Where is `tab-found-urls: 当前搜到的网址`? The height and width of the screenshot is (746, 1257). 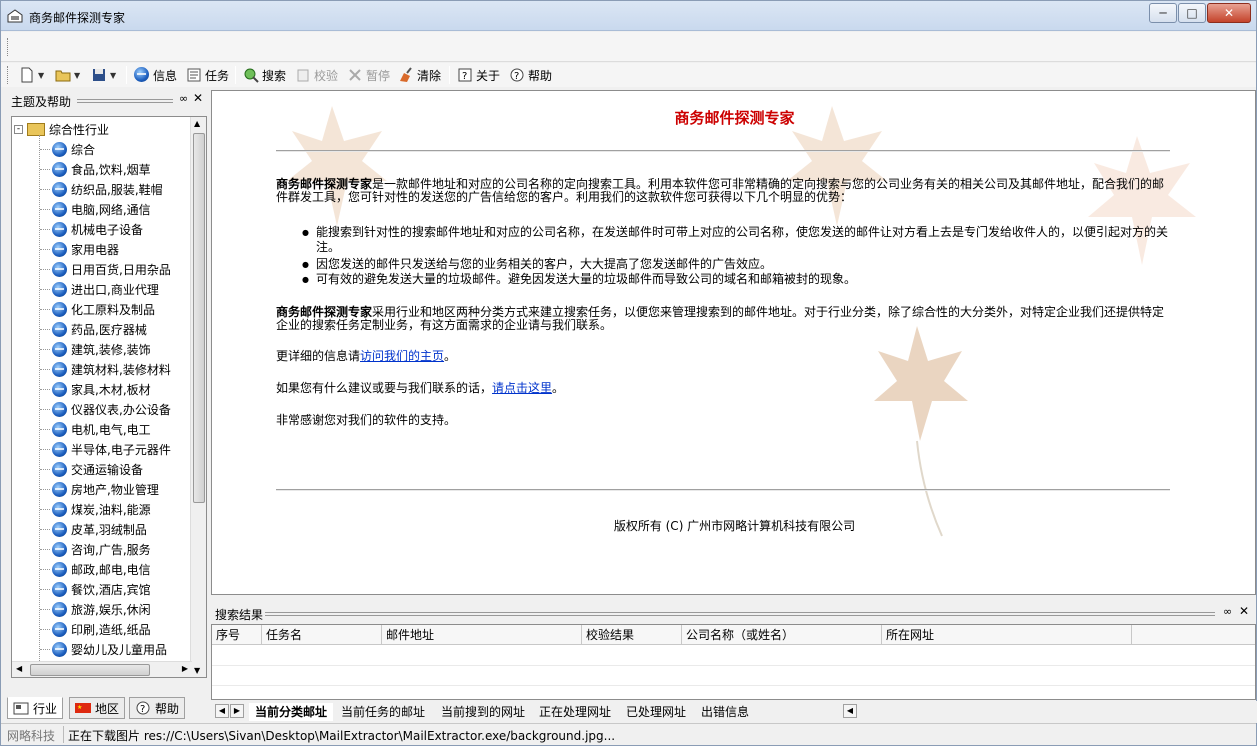
tab-found-urls: 当前搜到的网址 is located at coordinates (483, 712).